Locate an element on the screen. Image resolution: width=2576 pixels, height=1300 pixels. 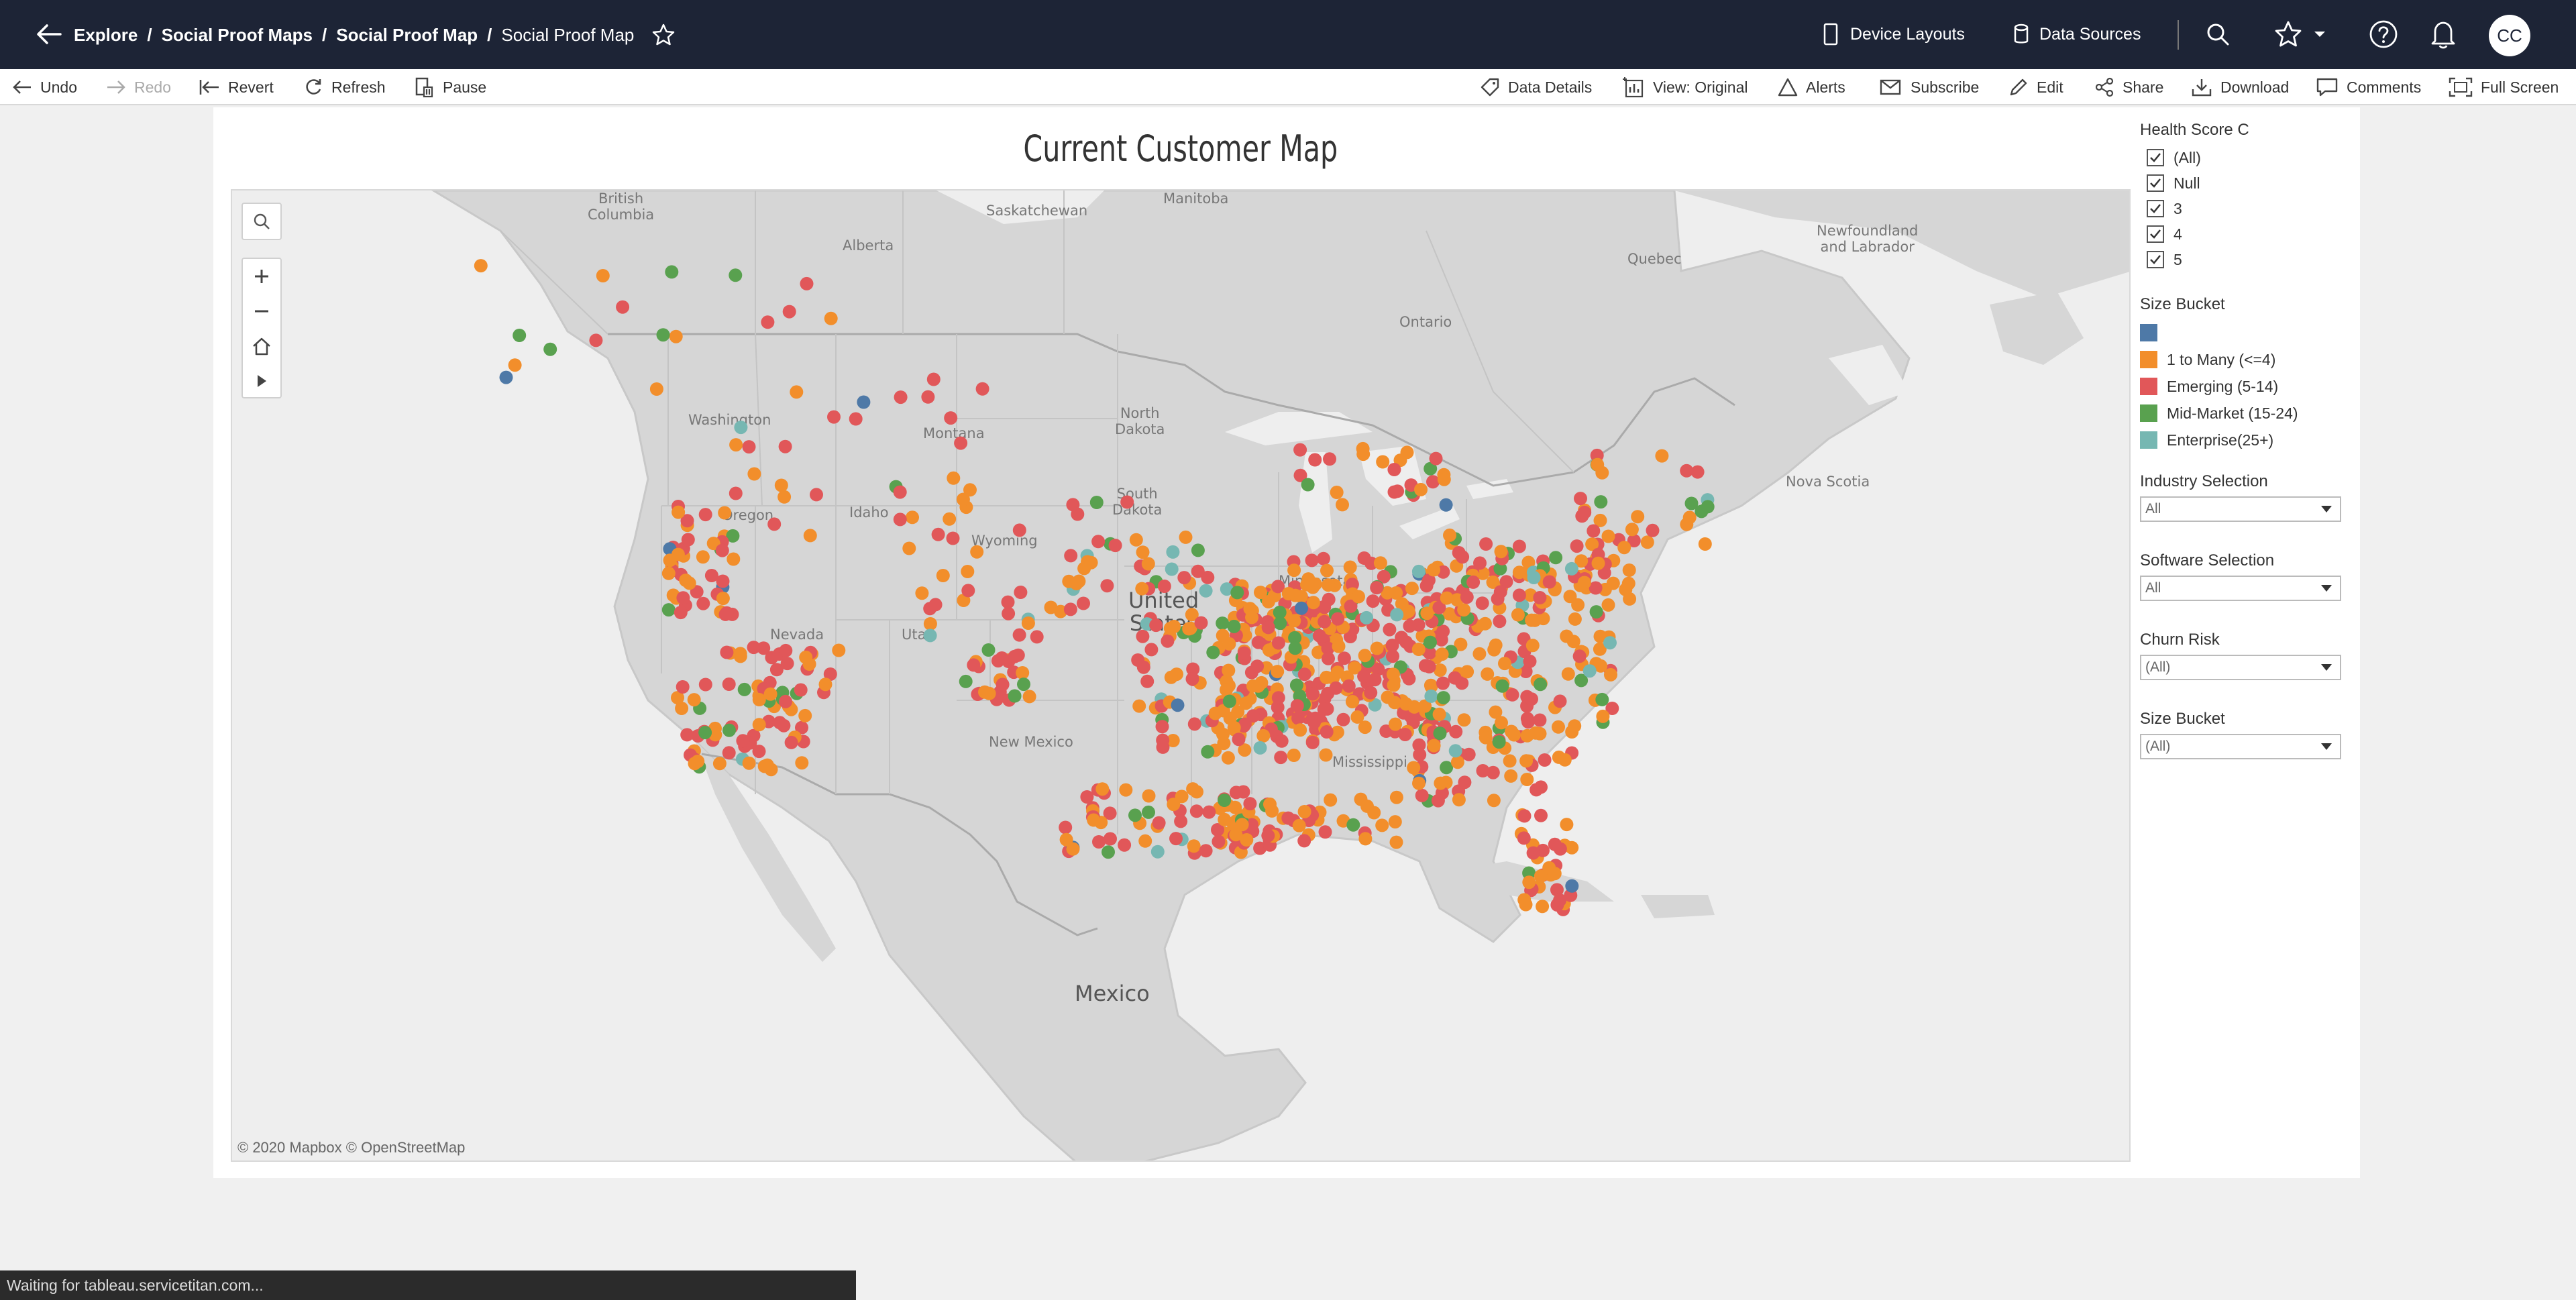
alerts-button: Alerts is located at coordinates (1811, 87).